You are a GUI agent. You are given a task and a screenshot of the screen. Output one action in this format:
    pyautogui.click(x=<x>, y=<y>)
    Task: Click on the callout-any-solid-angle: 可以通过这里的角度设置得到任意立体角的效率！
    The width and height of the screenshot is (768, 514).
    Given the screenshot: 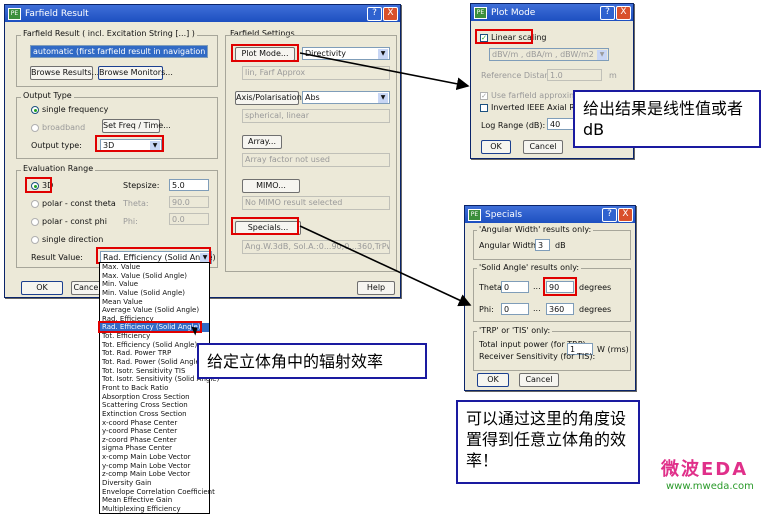 What is the action you would take?
    pyautogui.click(x=548, y=442)
    